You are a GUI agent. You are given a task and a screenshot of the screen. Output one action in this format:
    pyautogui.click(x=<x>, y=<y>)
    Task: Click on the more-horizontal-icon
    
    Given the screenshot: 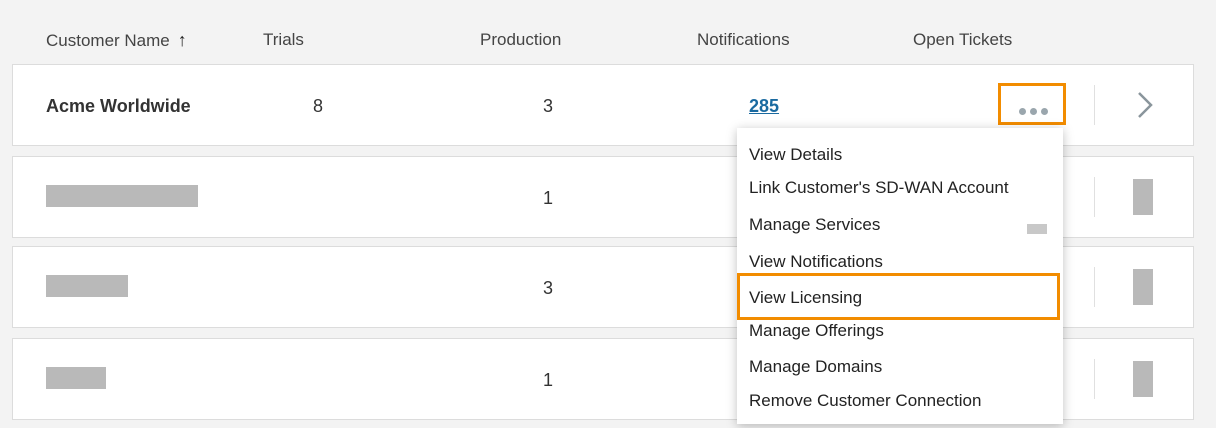 What is the action you would take?
    pyautogui.click(x=1035, y=111)
    